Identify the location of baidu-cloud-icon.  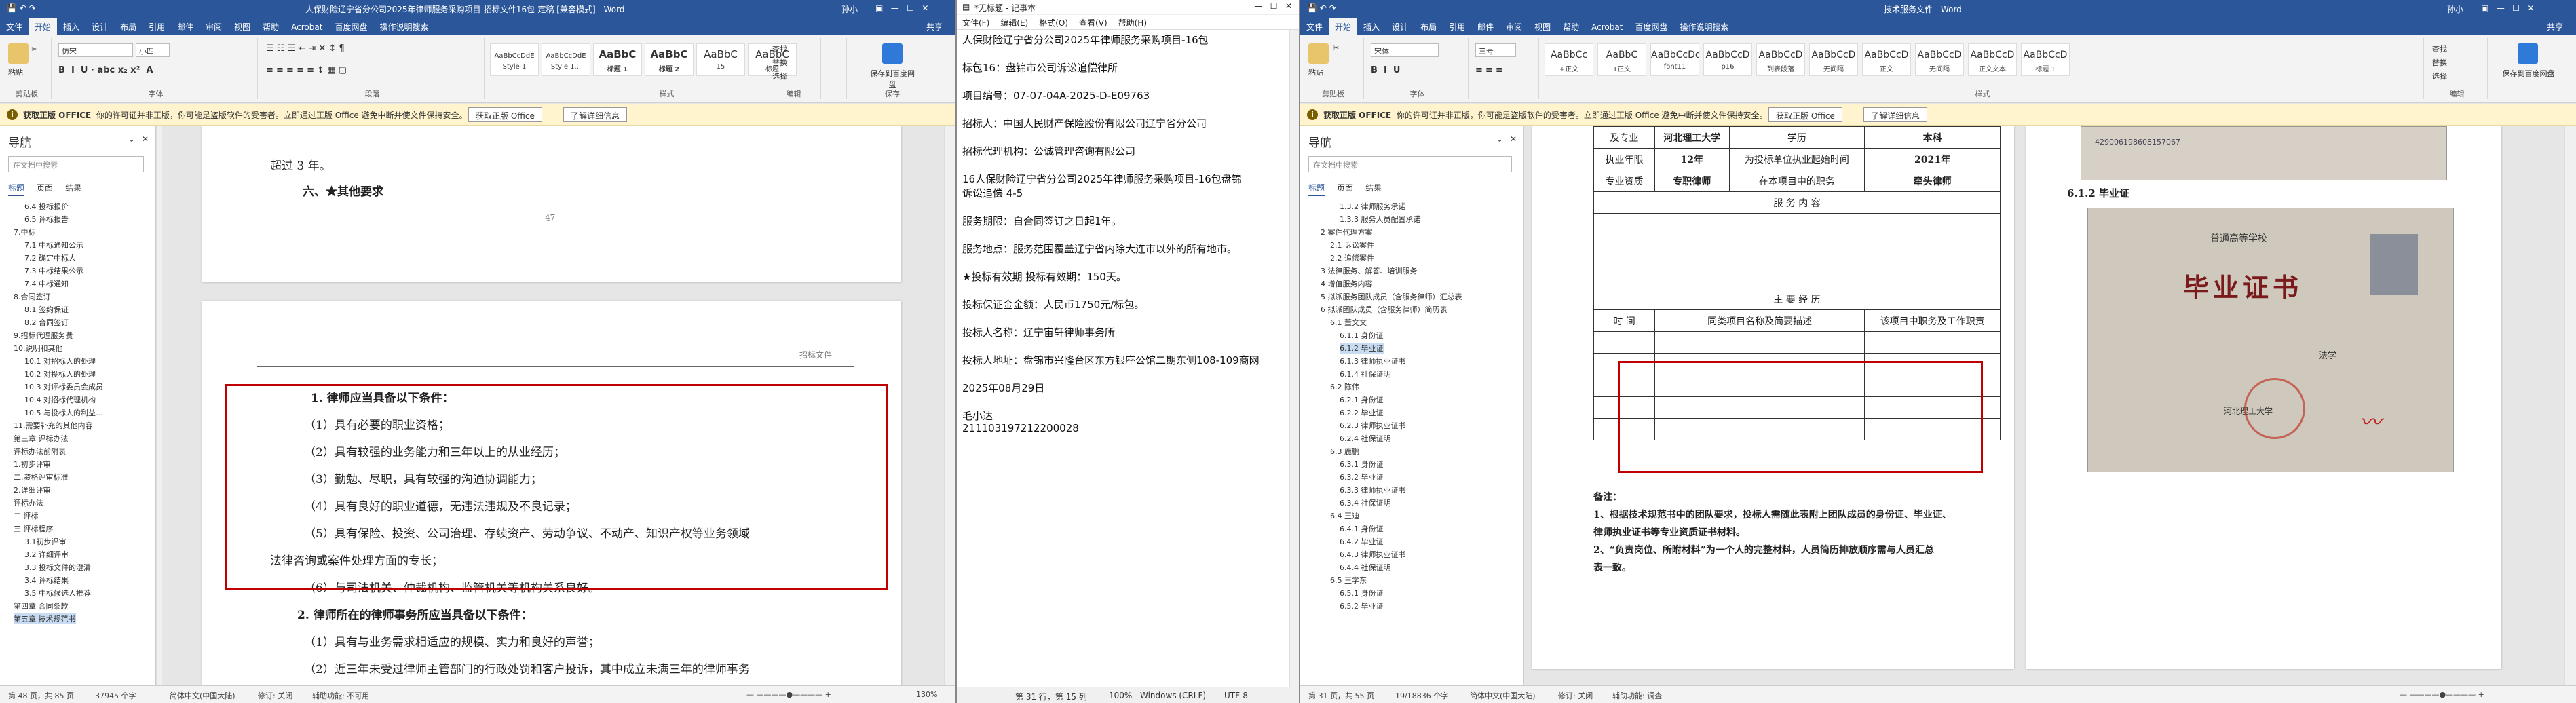
(892, 53).